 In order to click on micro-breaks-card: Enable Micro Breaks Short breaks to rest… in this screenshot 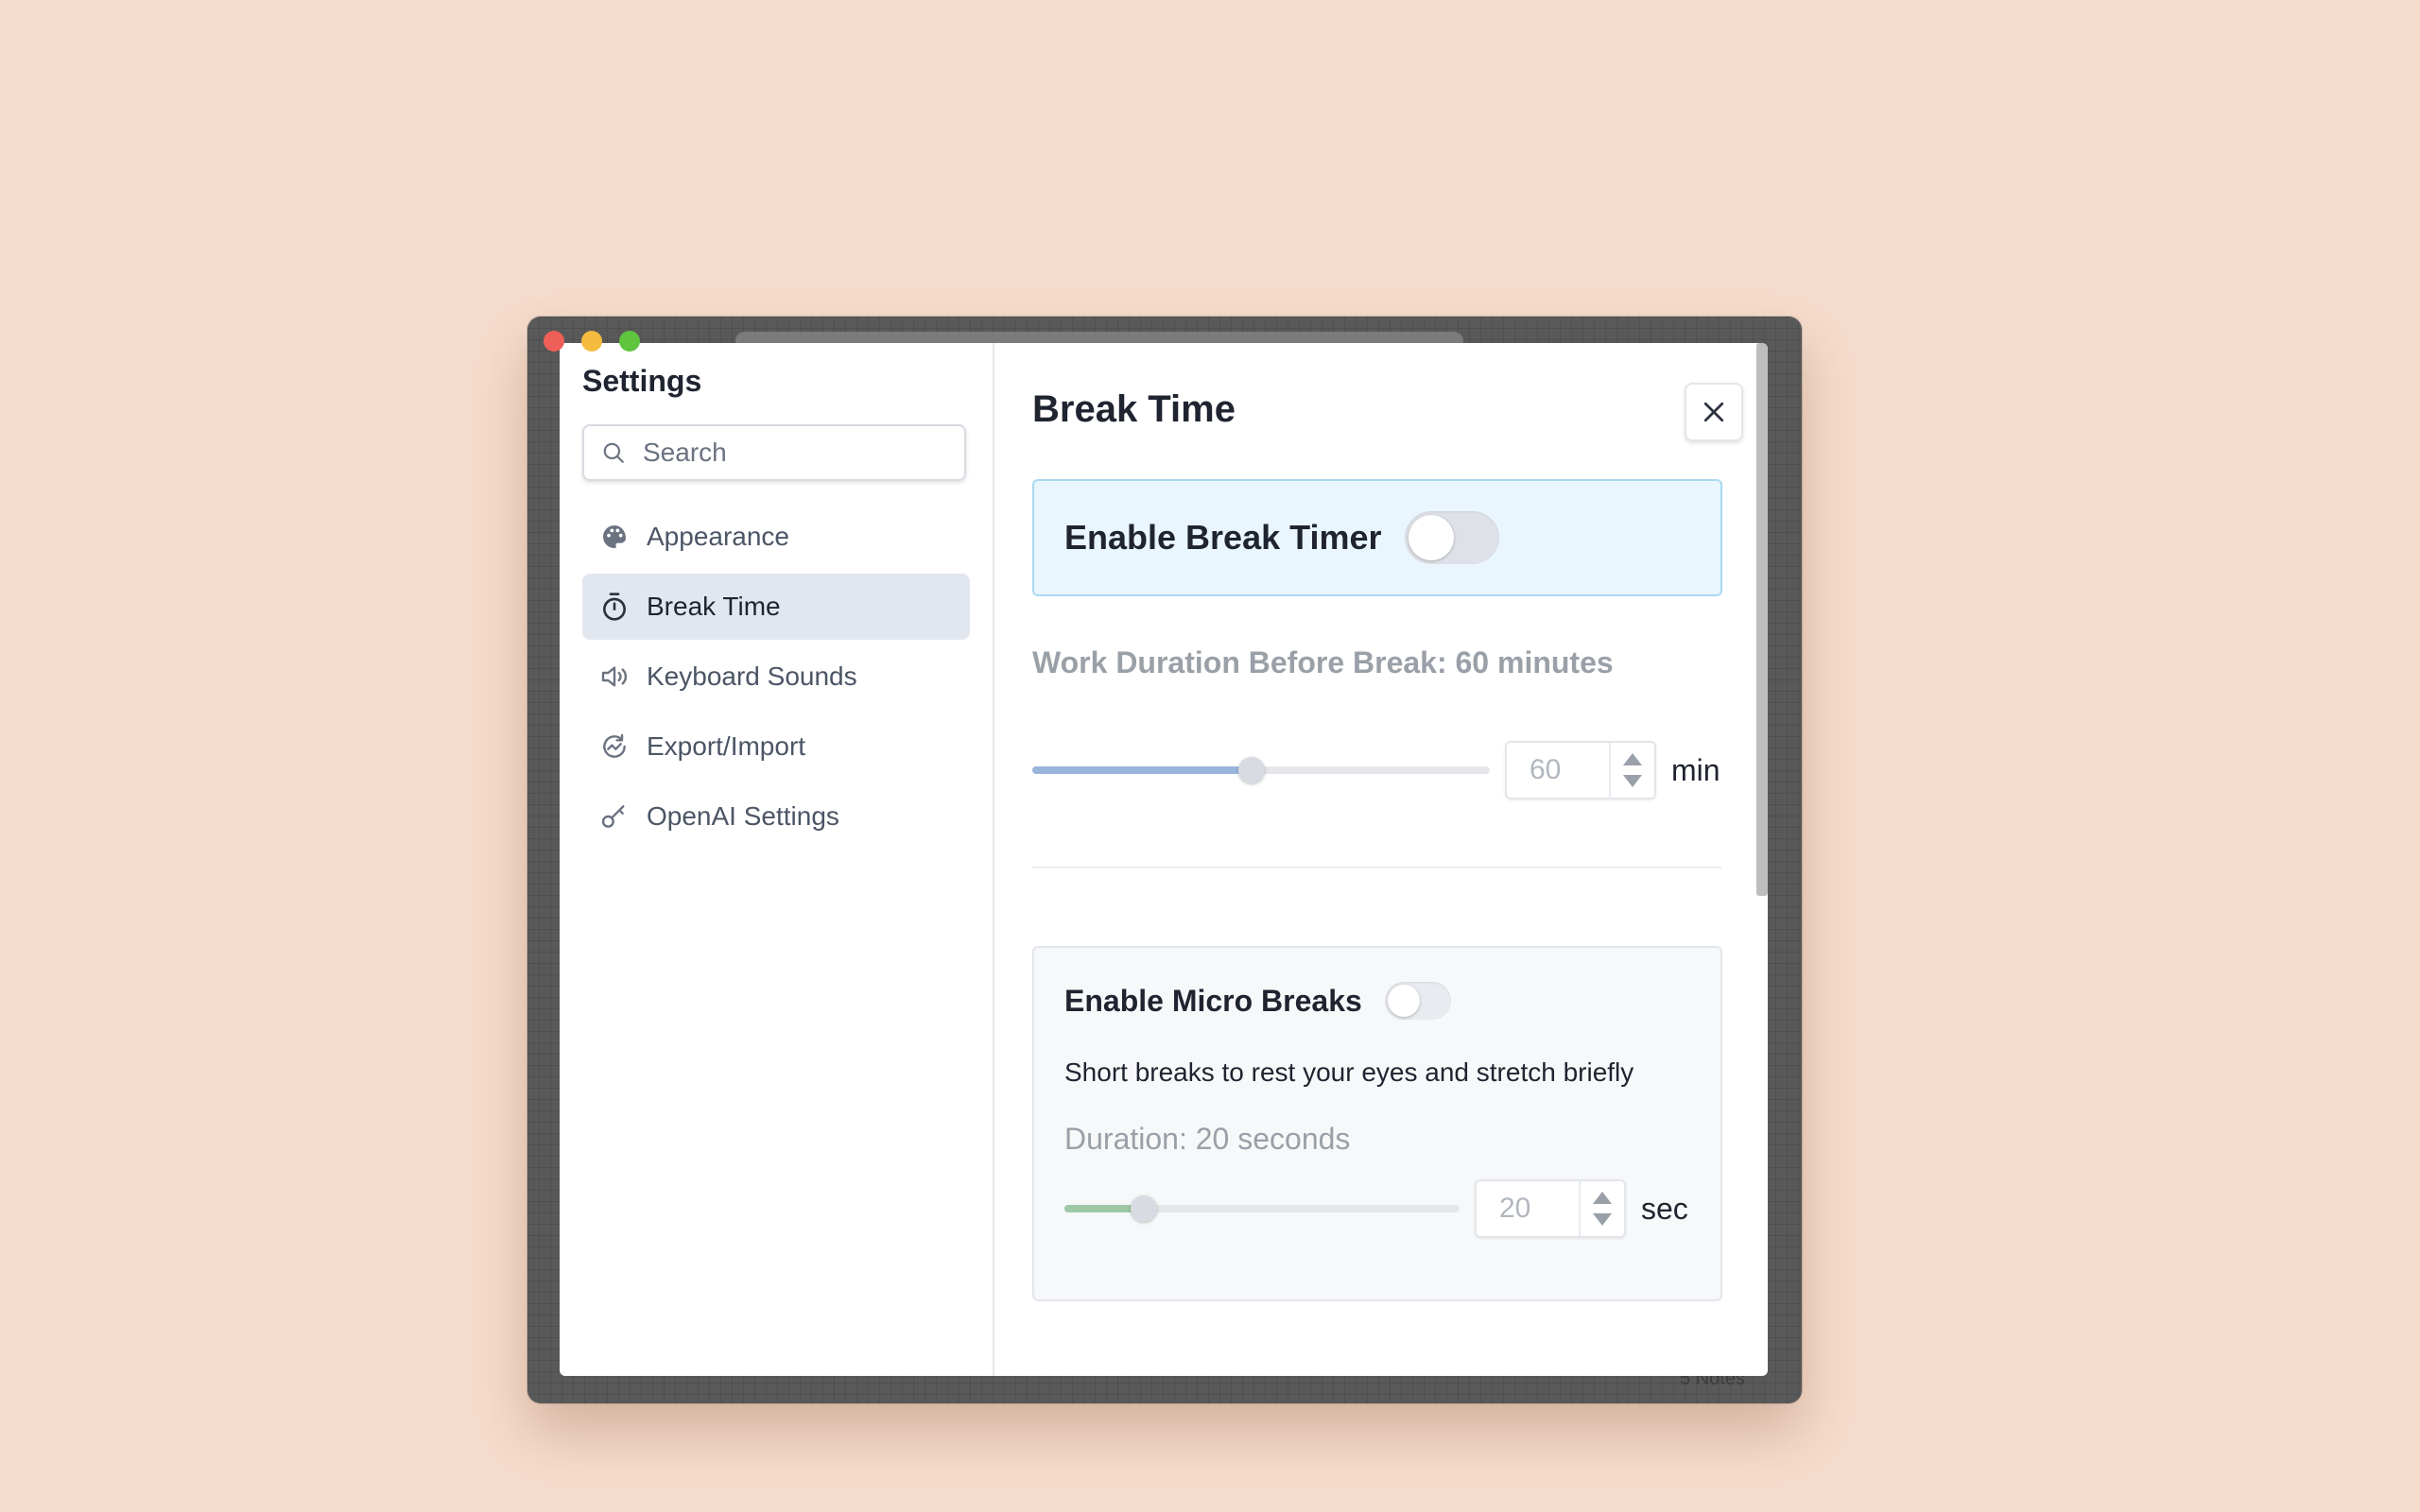, I will do `click(1377, 1123)`.